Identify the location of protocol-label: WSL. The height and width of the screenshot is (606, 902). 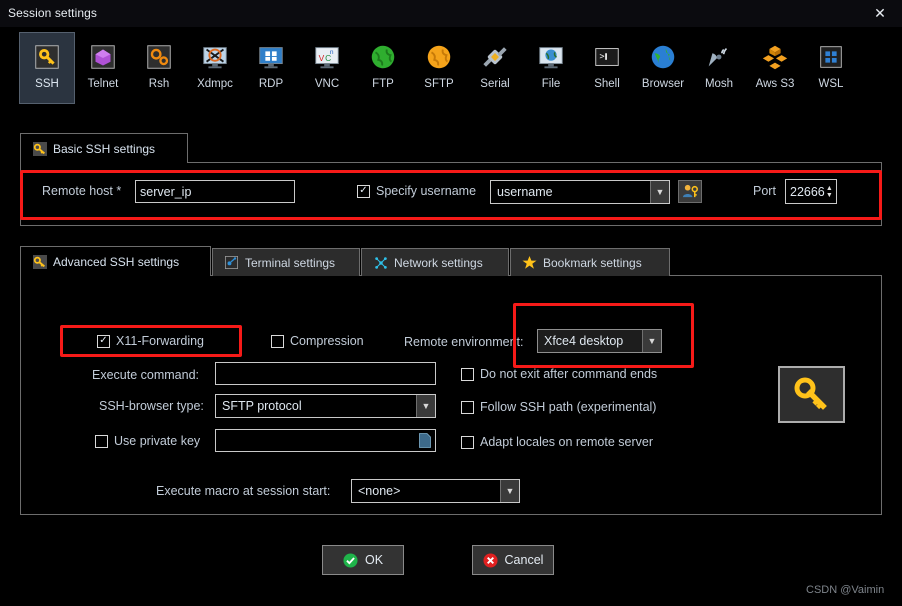
(831, 84).